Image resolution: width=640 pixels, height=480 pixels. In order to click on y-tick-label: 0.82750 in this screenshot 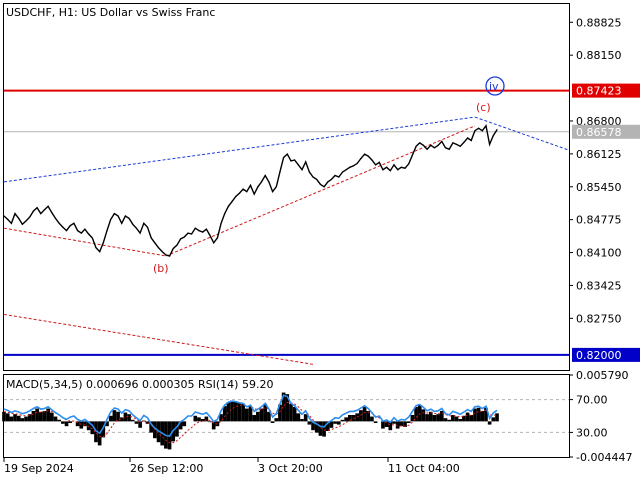, I will do `click(599, 318)`.